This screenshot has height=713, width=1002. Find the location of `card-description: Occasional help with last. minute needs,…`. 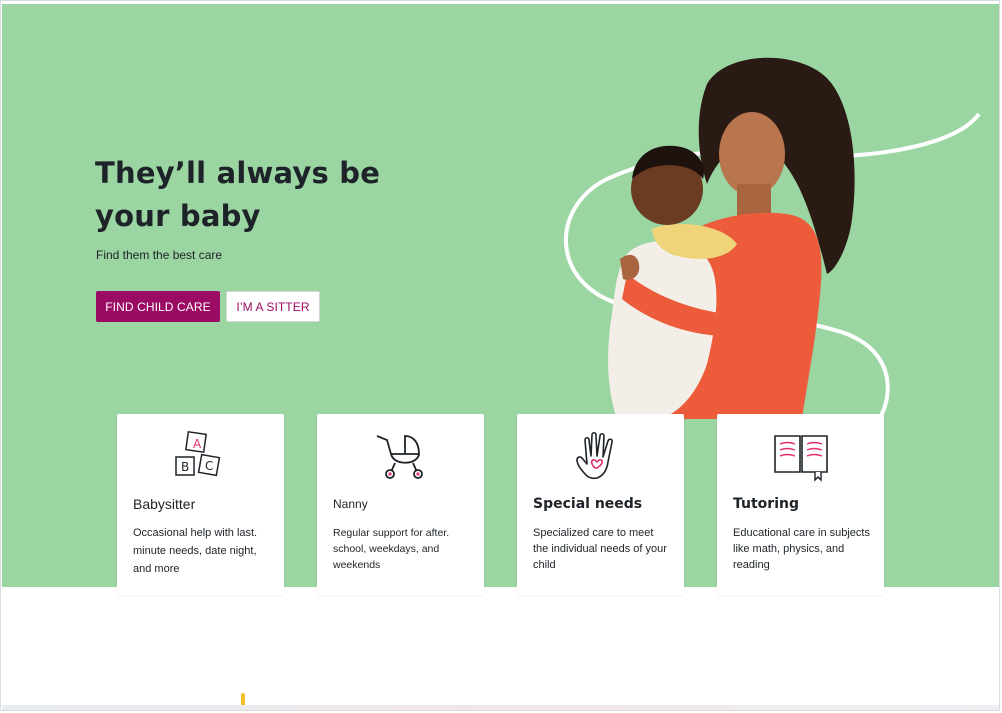

card-description: Occasional help with last. minute needs,… is located at coordinates (195, 551).